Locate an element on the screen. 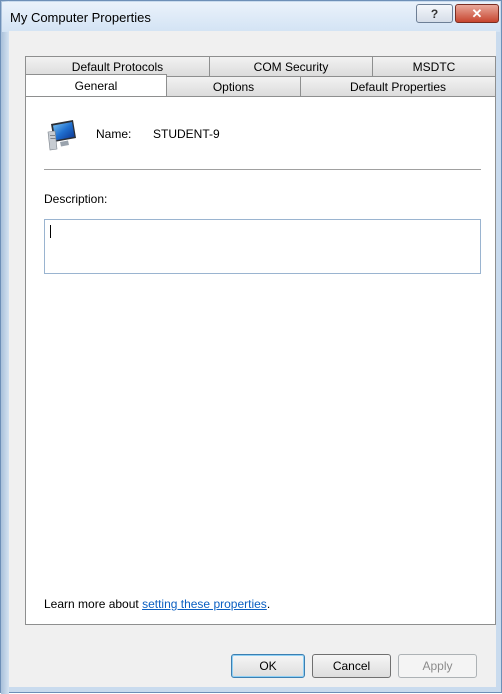  tab-label: Default Properties is located at coordinates (398, 86).